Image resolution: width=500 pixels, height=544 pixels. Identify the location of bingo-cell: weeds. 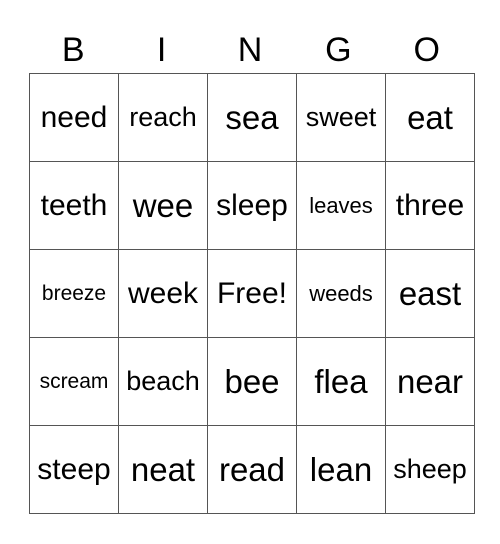
(341, 293).